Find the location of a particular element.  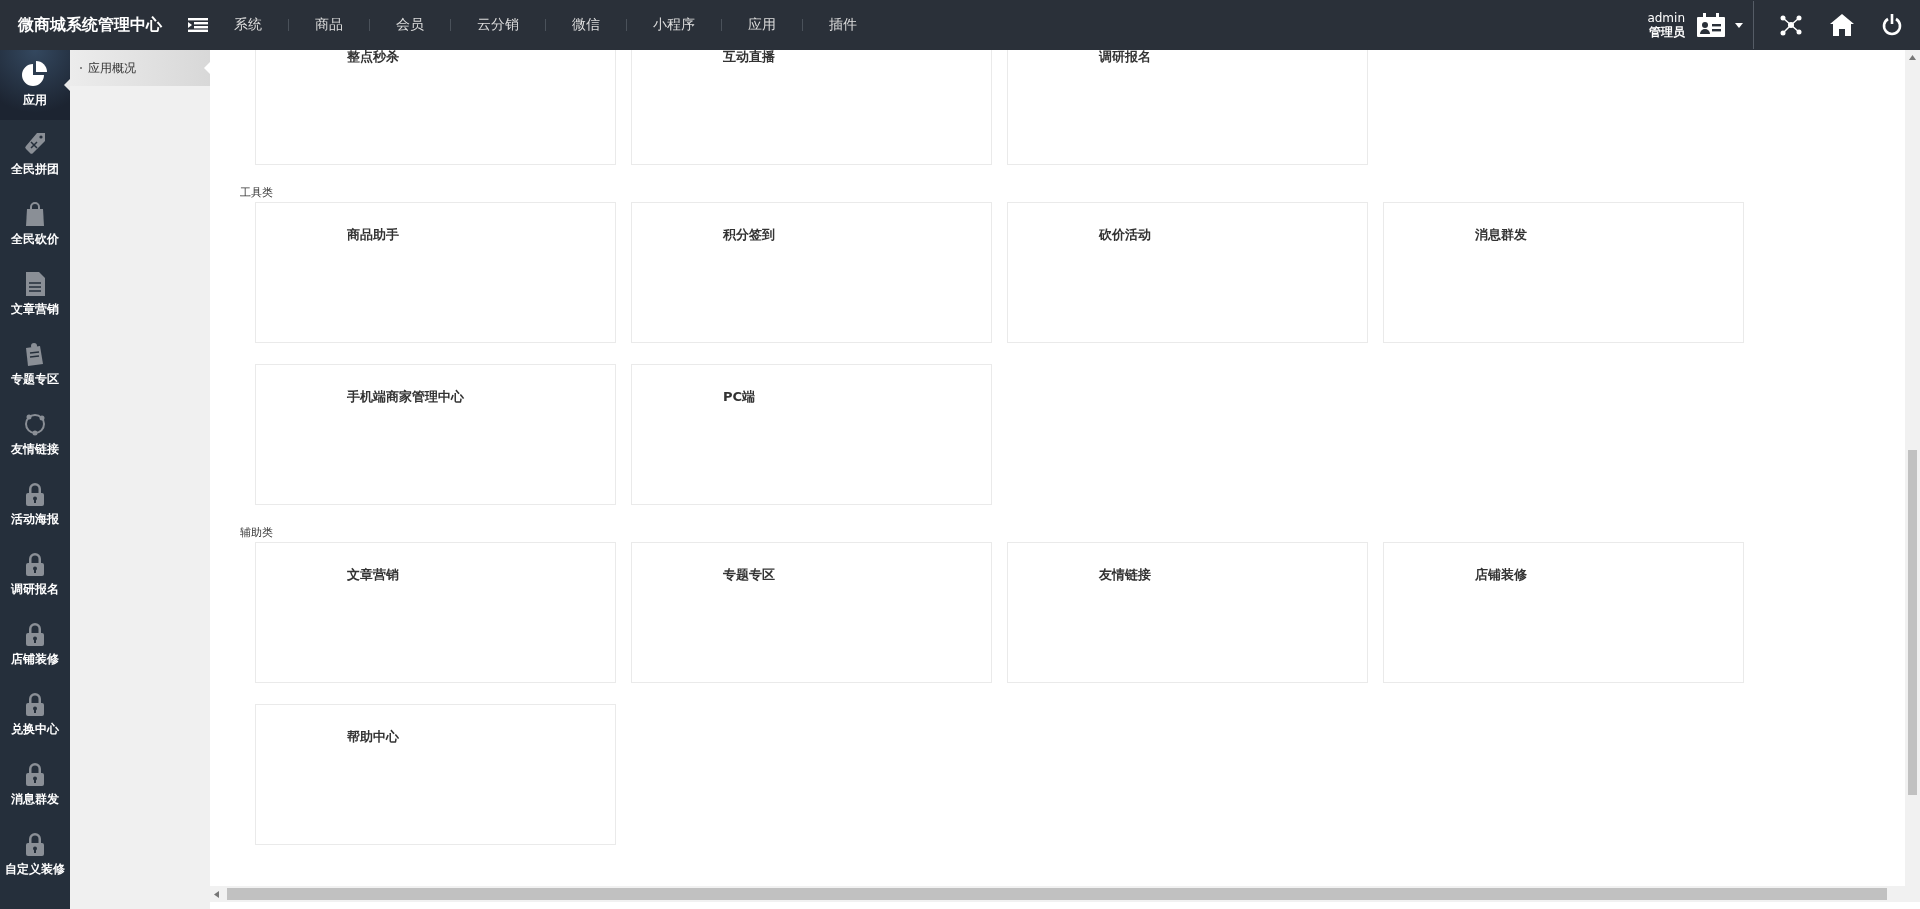

card-title: 专题专区 is located at coordinates (749, 574).